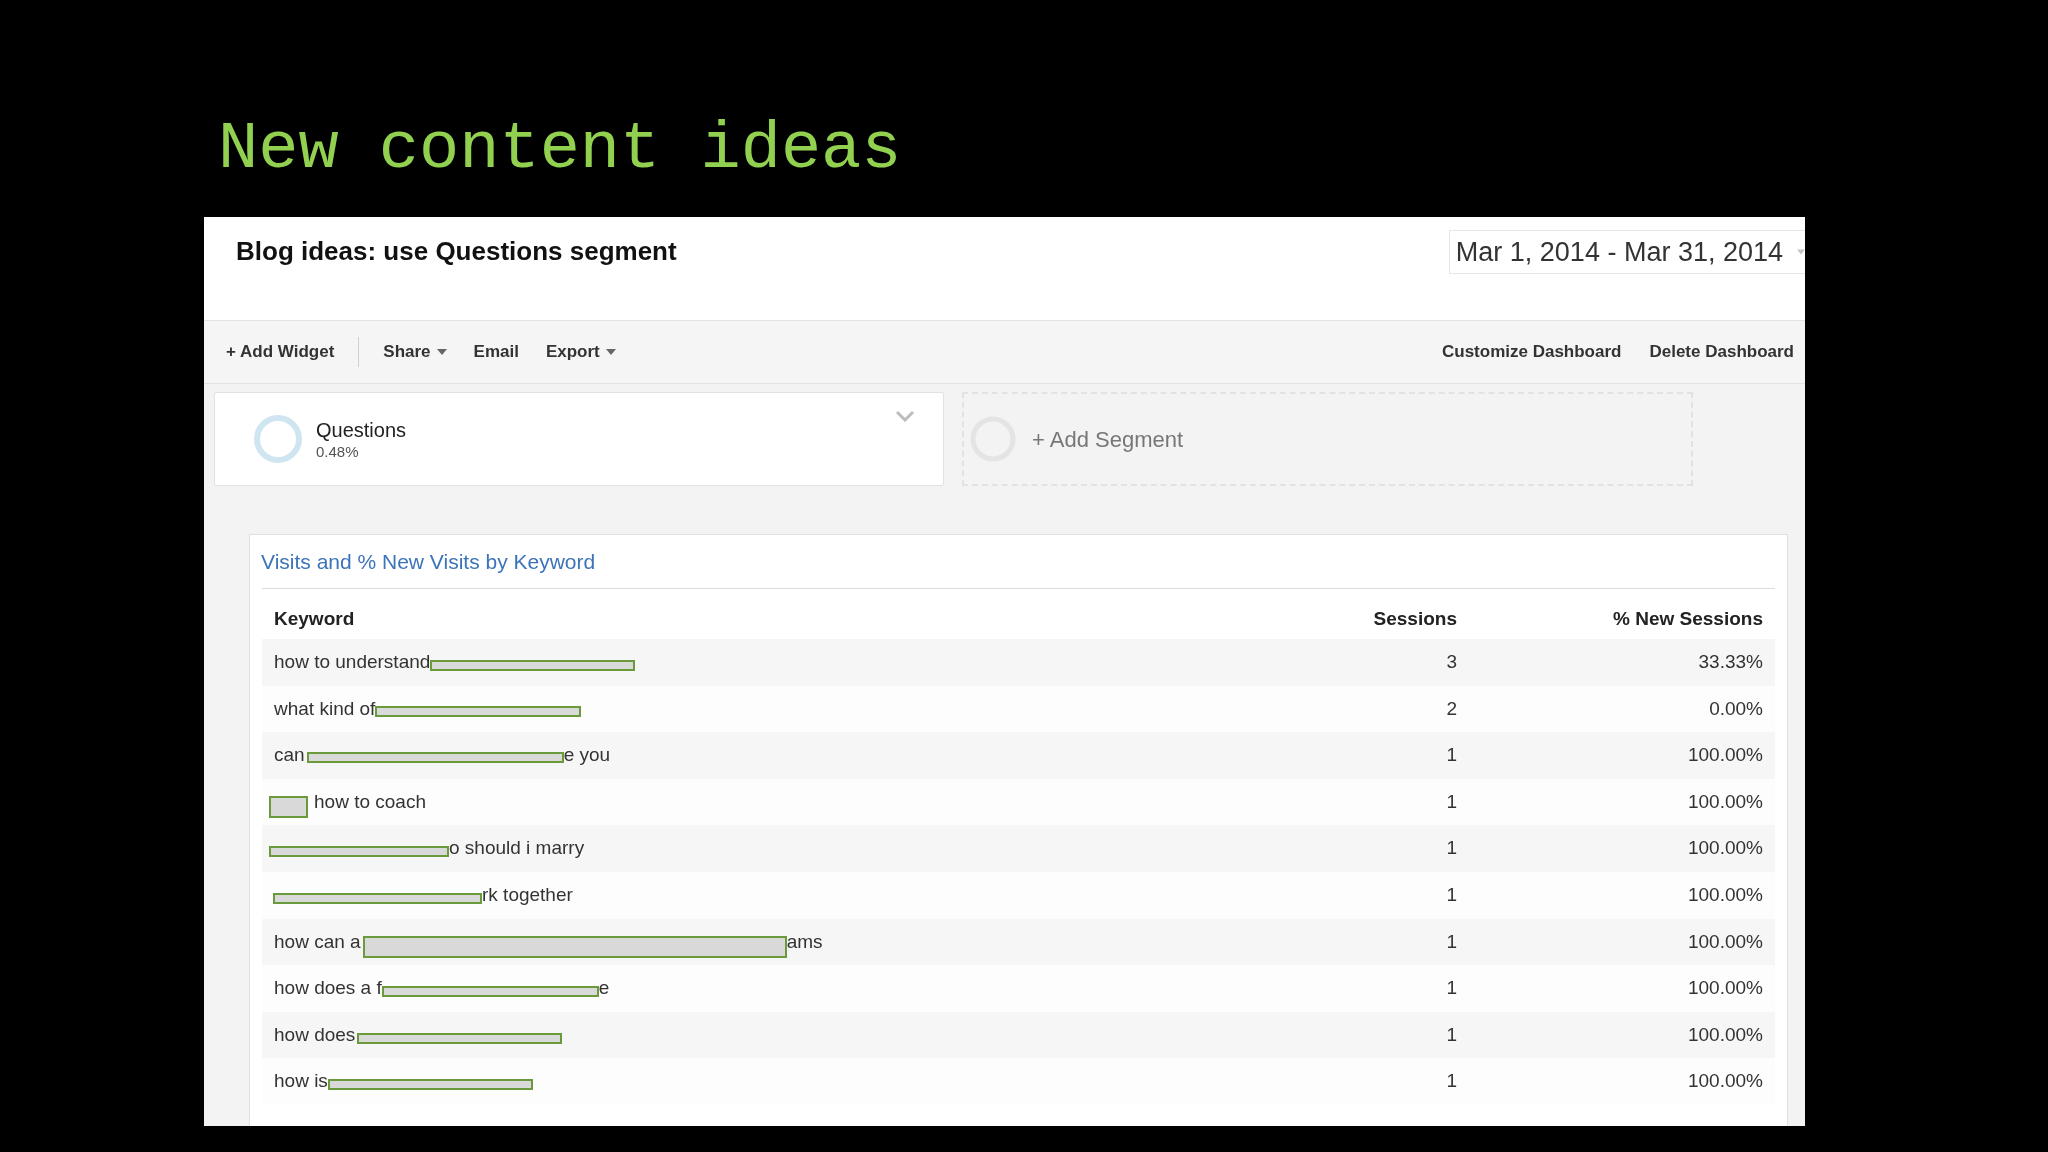  I want to click on keyword-text: what kind of, so click(325, 708).